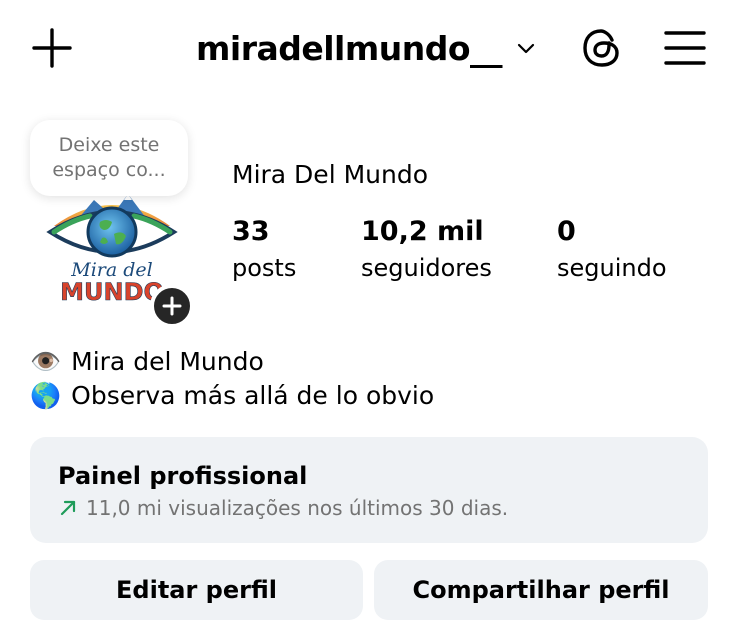  I want to click on menu-button, so click(685, 48).